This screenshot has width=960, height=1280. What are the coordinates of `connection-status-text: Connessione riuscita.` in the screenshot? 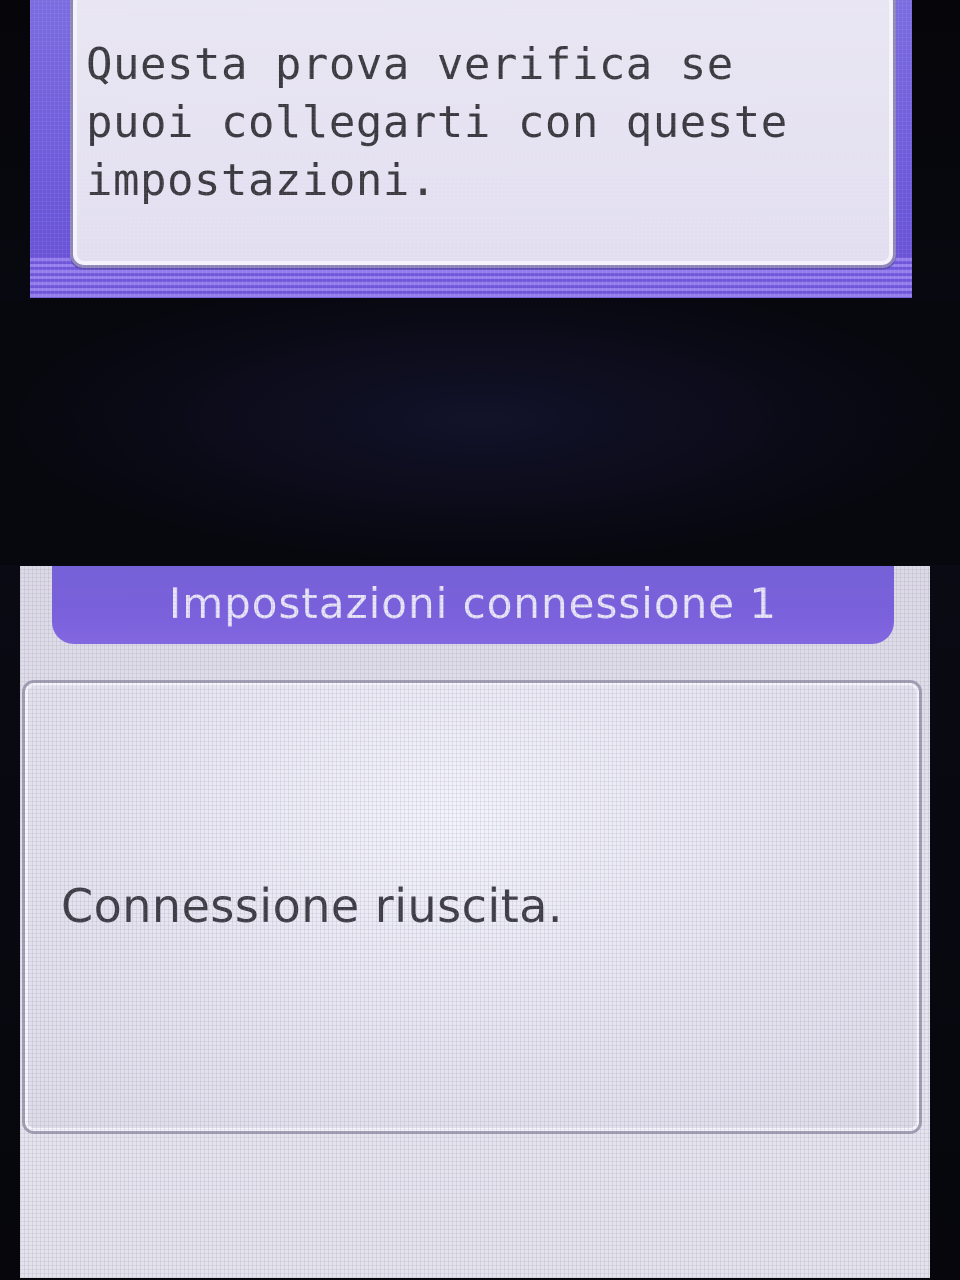 It's located at (312, 906).